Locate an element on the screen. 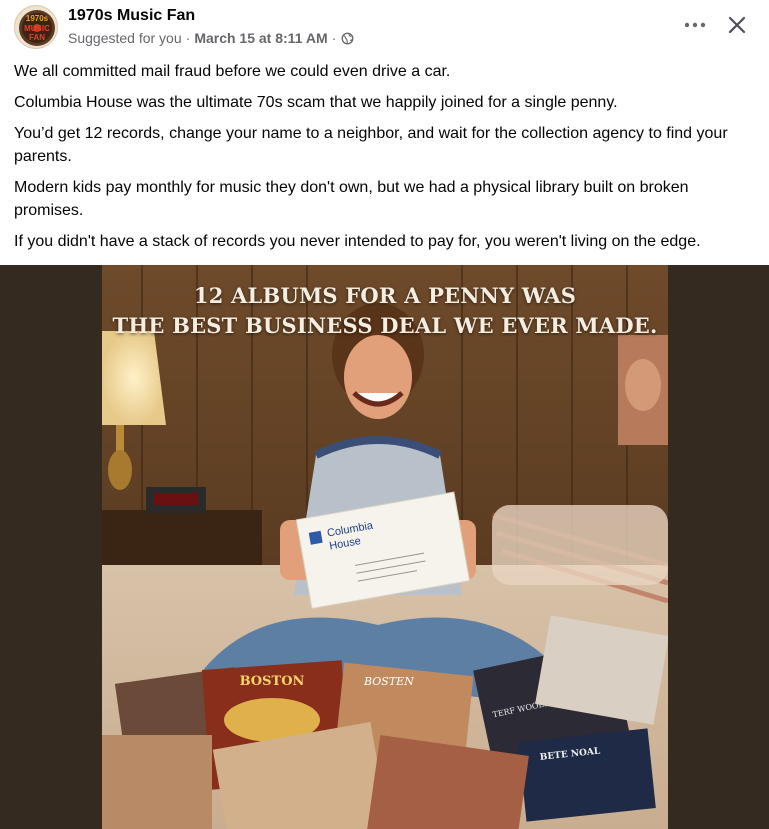  page-name-link: 1970s Music Fan is located at coordinates (131, 16).